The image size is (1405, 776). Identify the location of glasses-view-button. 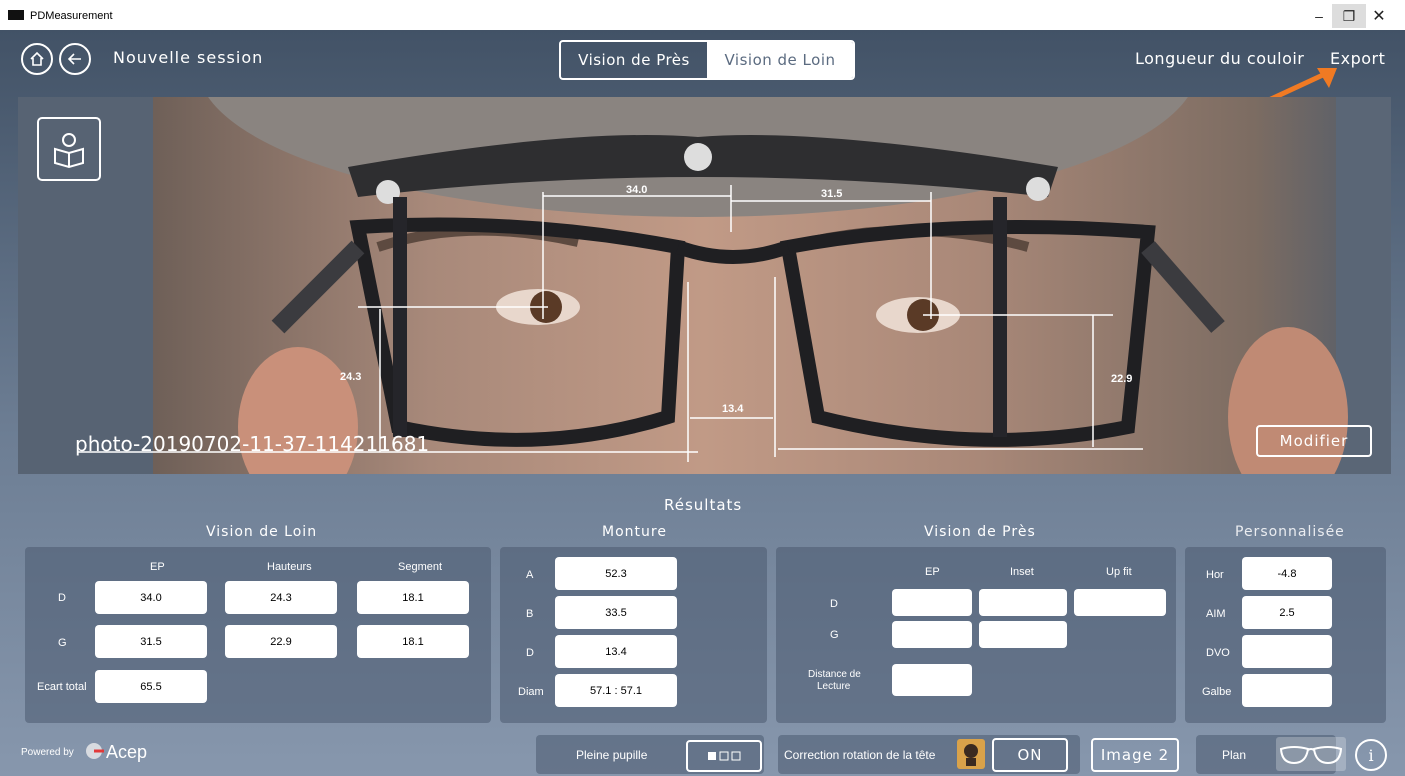
(1311, 754).